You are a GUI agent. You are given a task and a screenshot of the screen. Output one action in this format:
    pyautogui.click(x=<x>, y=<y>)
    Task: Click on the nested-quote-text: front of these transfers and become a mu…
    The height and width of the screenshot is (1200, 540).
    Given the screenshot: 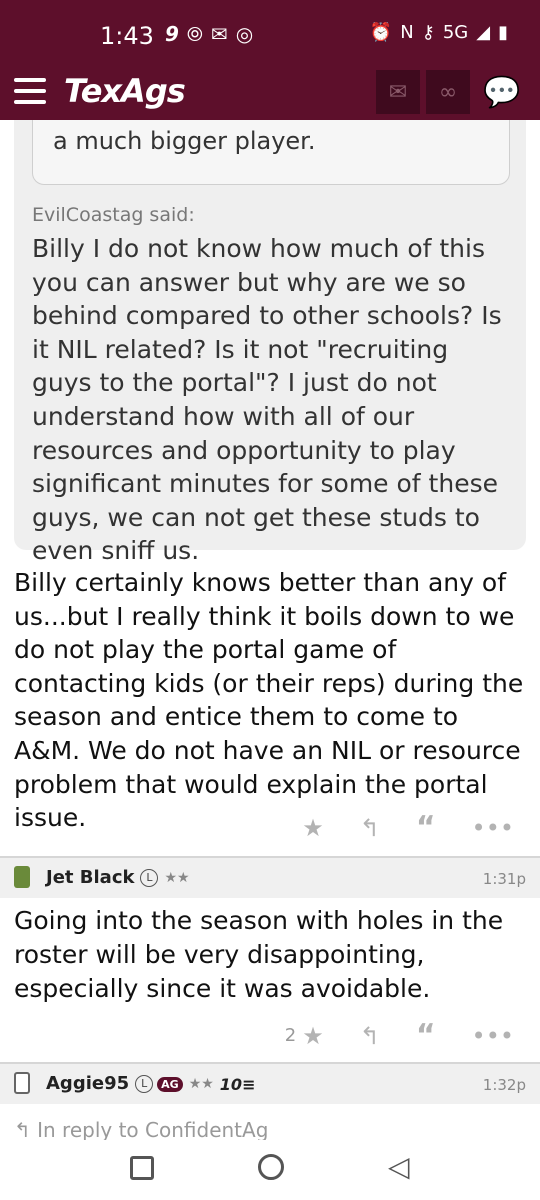 What is the action you would take?
    pyautogui.click(x=270, y=137)
    